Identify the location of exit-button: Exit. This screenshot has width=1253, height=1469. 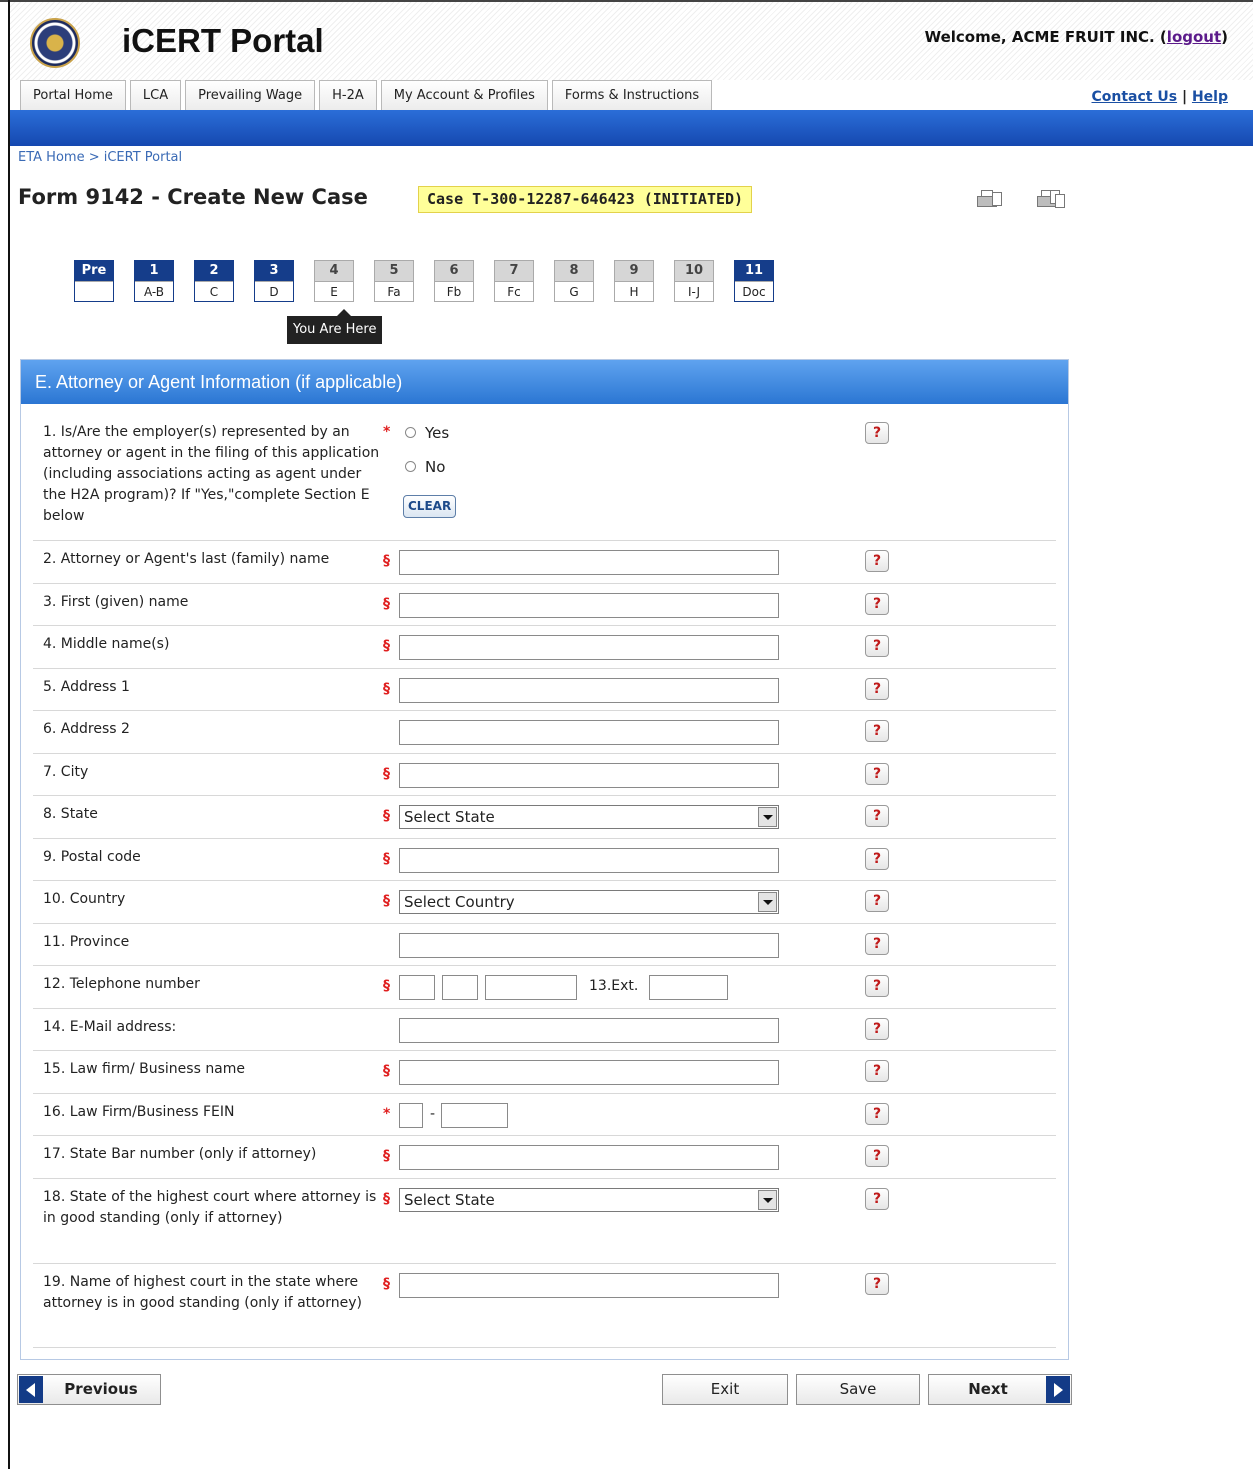
(725, 1389).